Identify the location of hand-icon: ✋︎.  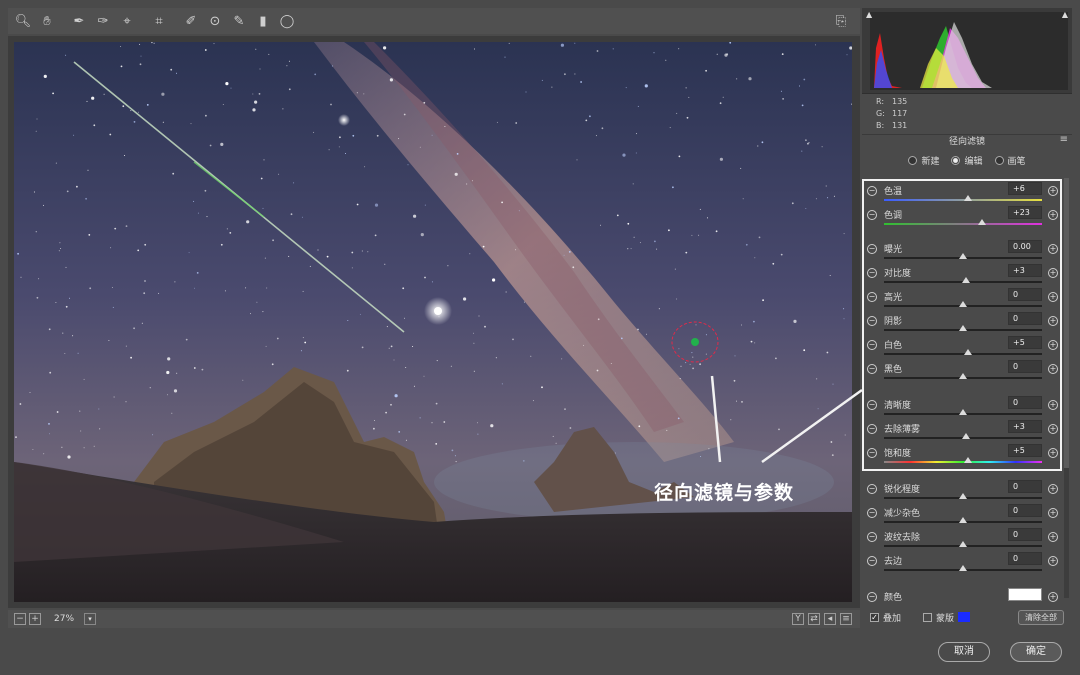
(47, 21).